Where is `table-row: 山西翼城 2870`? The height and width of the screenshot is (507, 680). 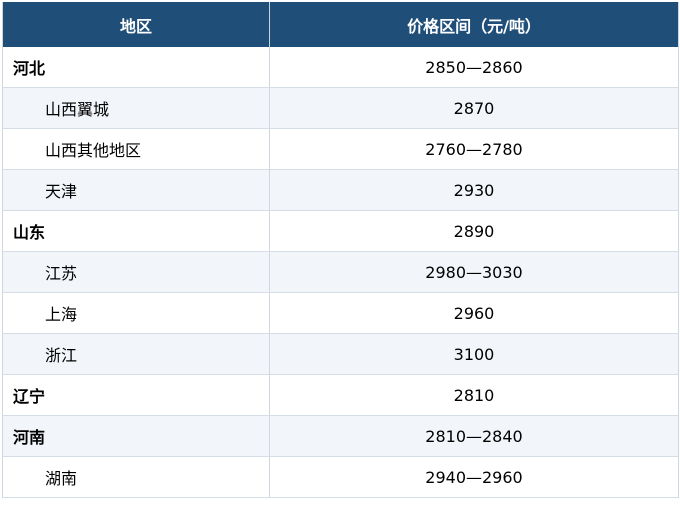
table-row: 山西翼城 2870 is located at coordinates (340, 108).